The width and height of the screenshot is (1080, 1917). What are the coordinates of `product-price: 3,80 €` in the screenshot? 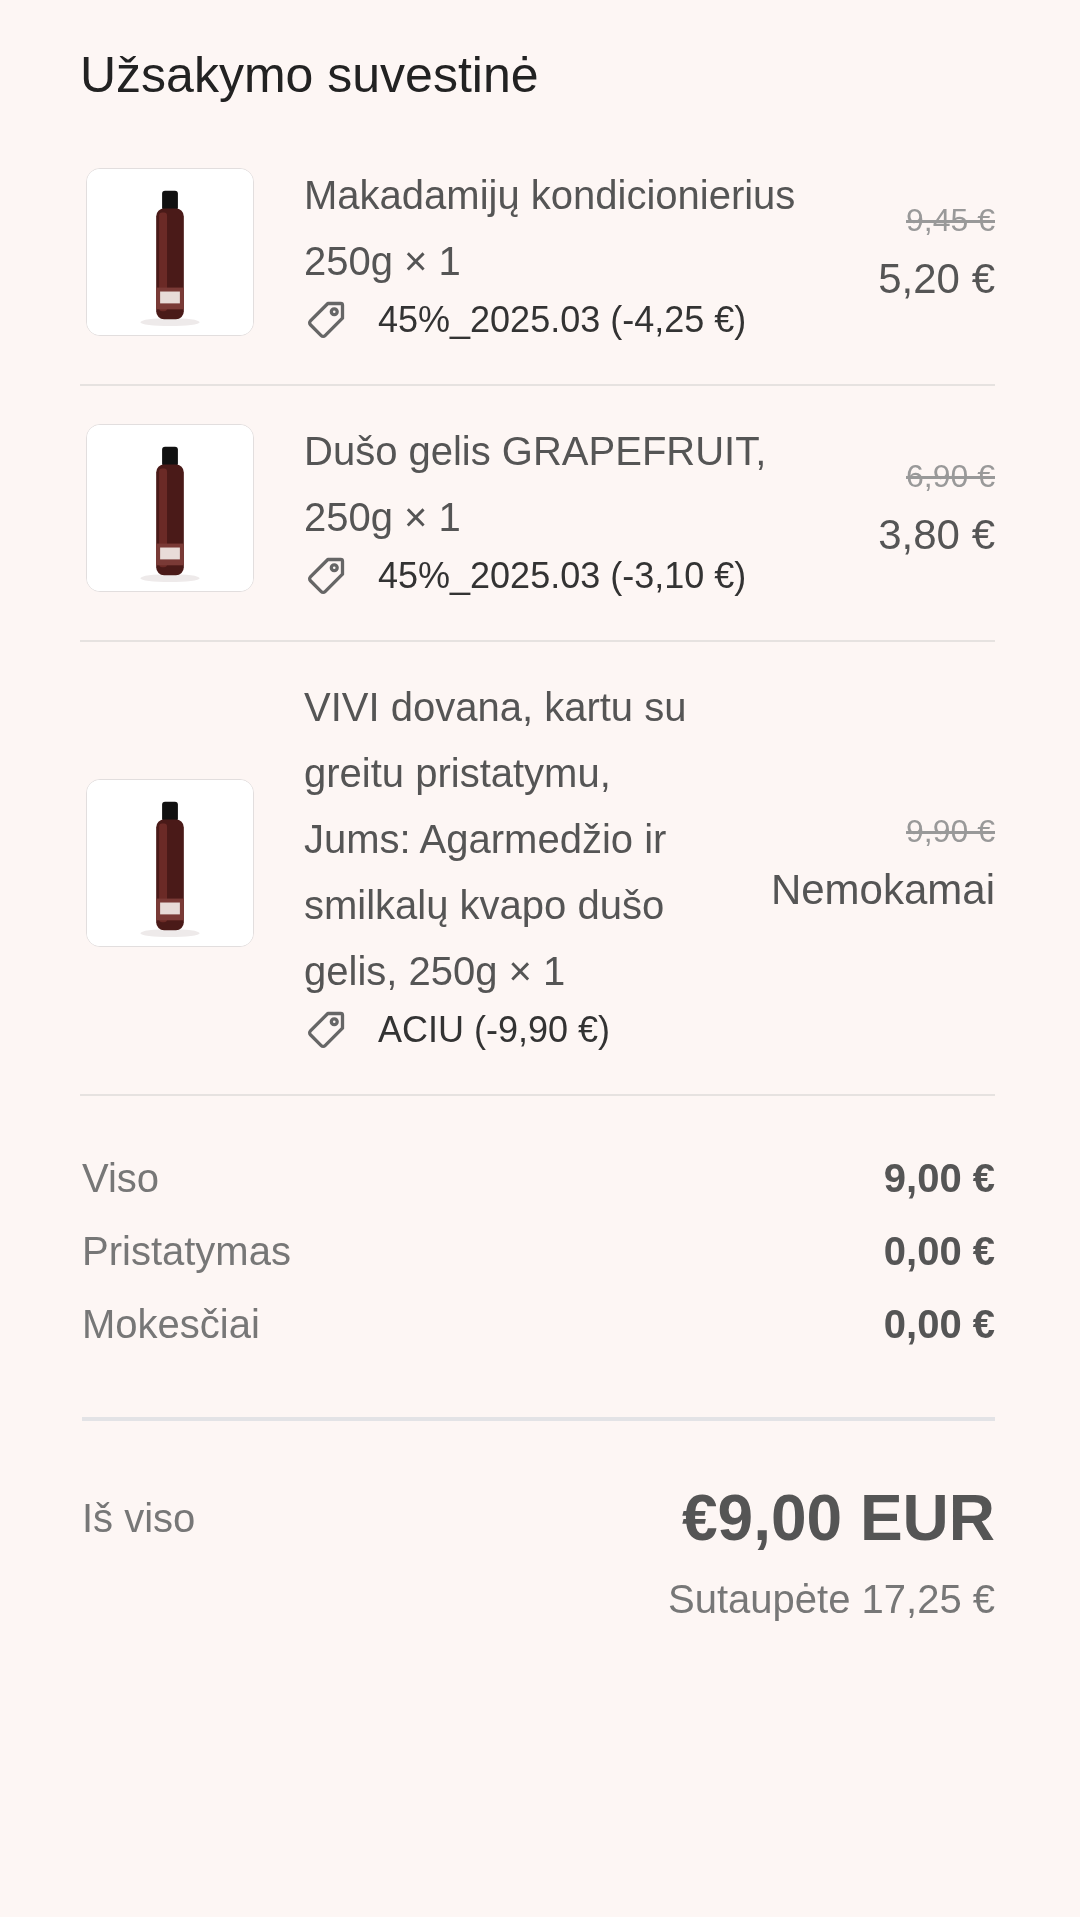 It's located at (936, 534).